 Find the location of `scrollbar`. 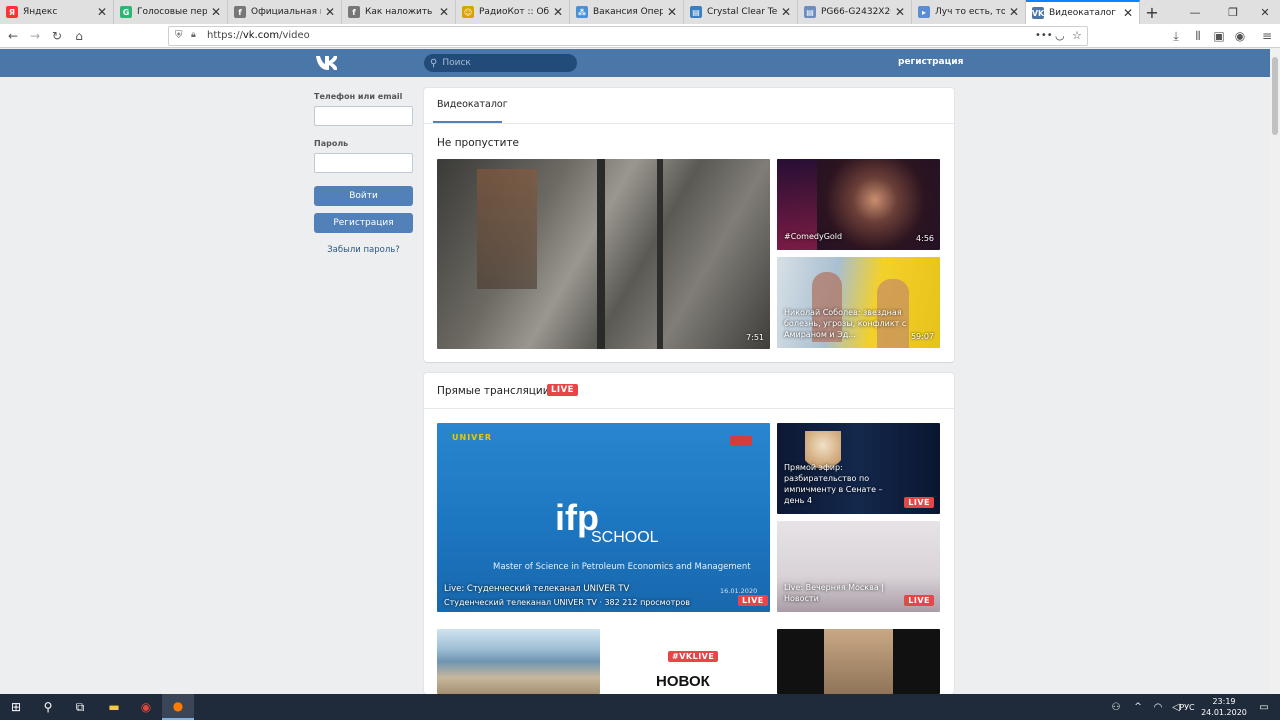

scrollbar is located at coordinates (1275, 371).